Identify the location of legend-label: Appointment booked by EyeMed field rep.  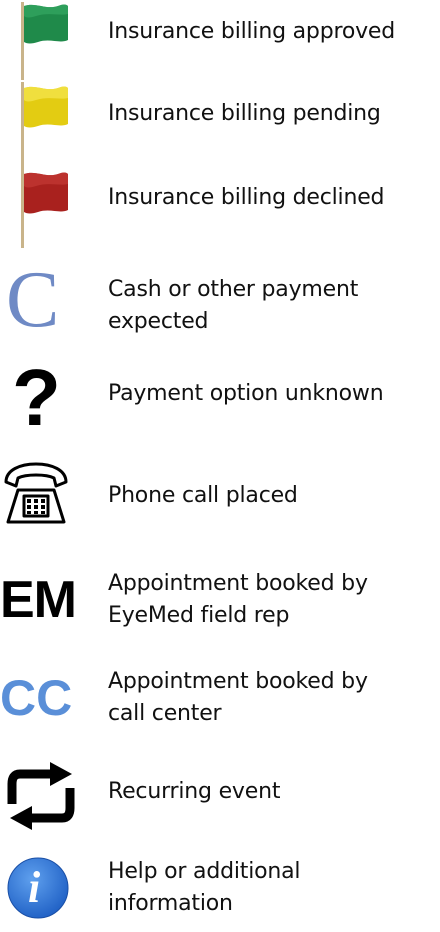
(238, 599).